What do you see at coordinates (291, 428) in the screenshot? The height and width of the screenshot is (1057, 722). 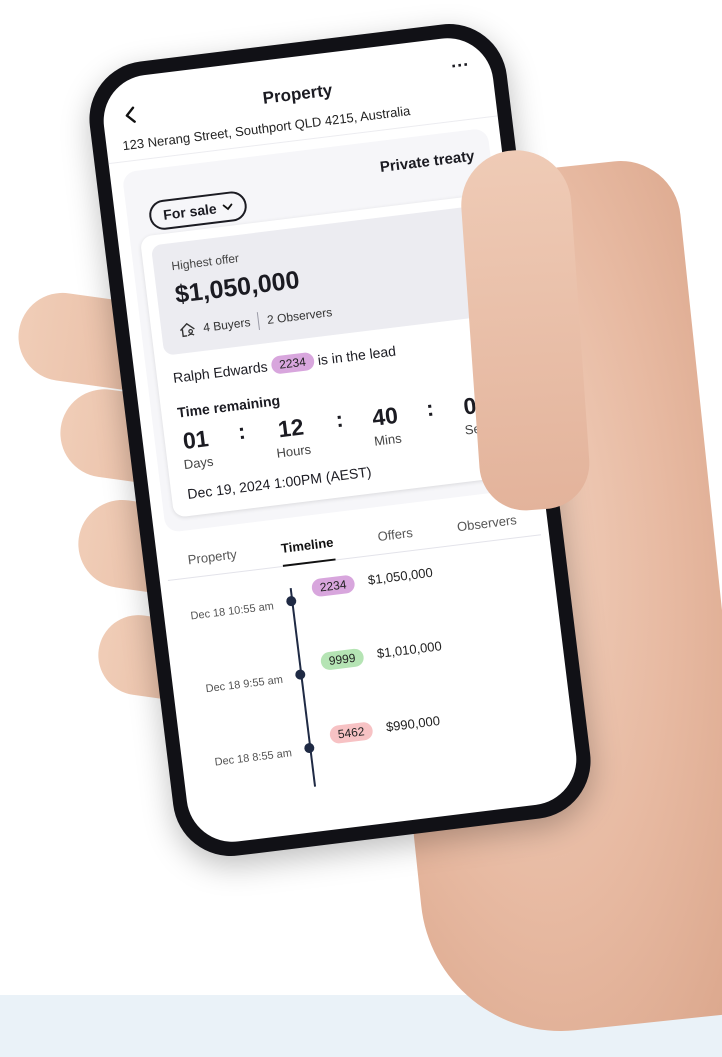 I see `hours-value: 12` at bounding box center [291, 428].